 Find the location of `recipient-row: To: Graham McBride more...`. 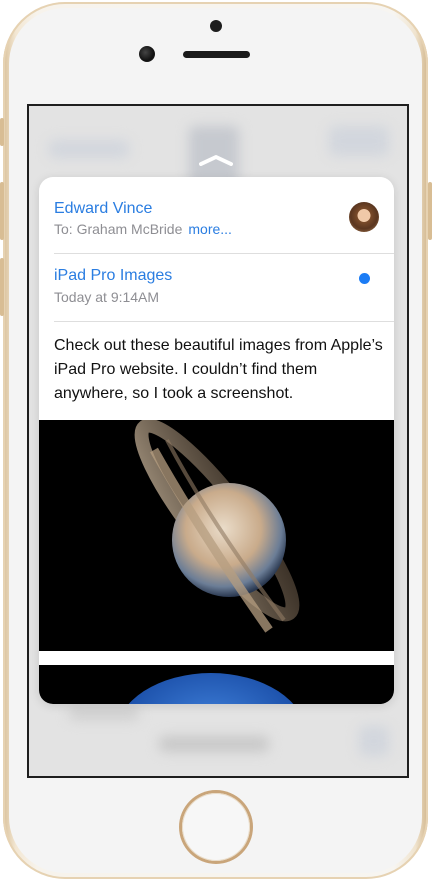

recipient-row: To: Graham McBride more... is located at coordinates (143, 229).